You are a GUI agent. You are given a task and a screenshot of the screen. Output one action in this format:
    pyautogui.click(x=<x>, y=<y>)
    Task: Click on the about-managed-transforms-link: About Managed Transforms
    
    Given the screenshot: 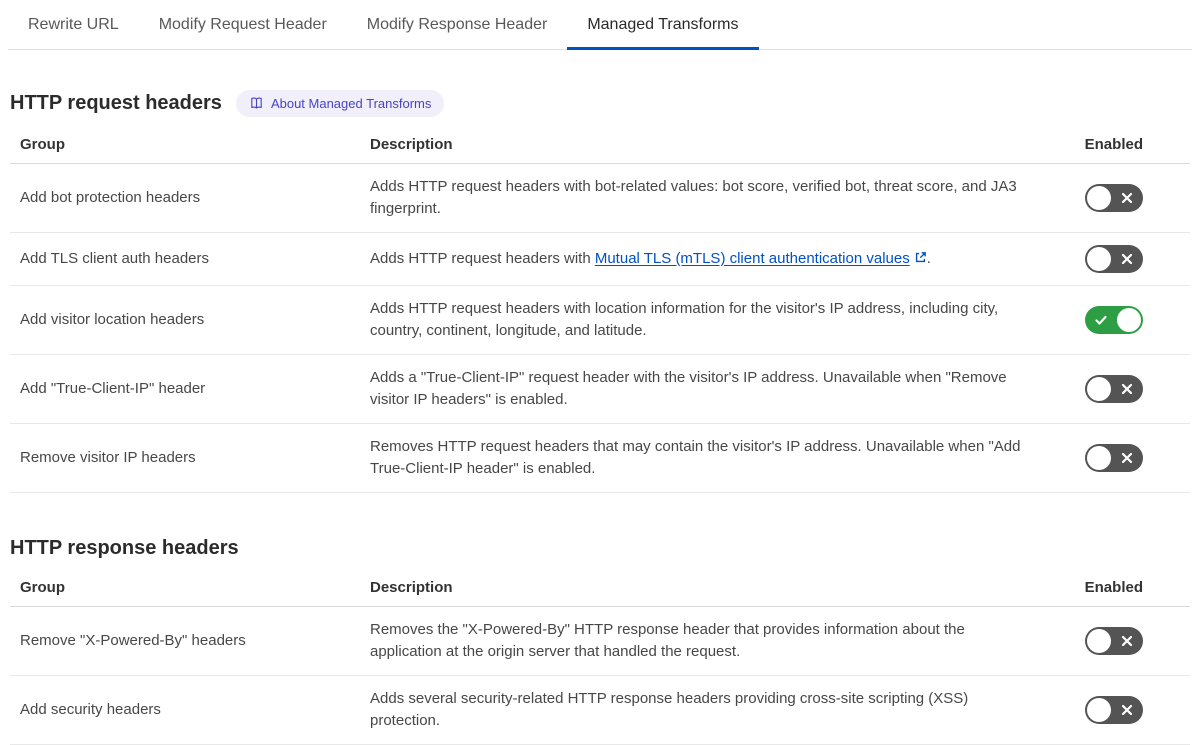 What is the action you would take?
    pyautogui.click(x=340, y=103)
    